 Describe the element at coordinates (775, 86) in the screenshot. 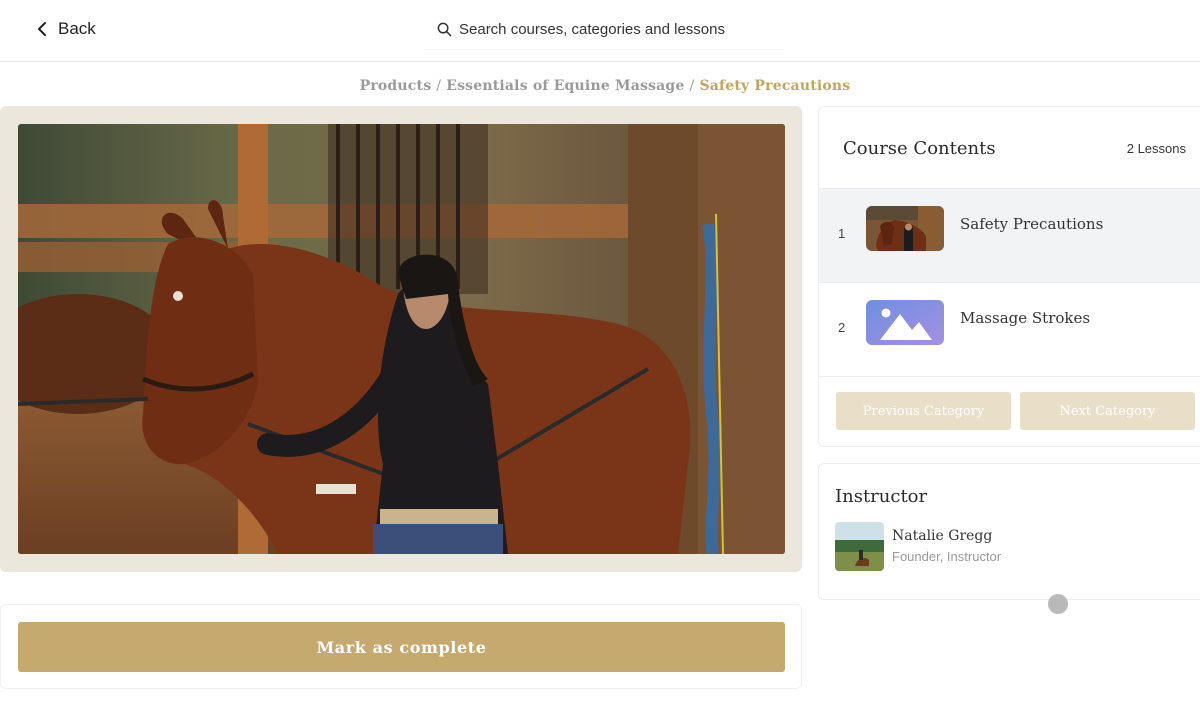

I see `breadcrumb-item-current: Safety Precautions` at that location.